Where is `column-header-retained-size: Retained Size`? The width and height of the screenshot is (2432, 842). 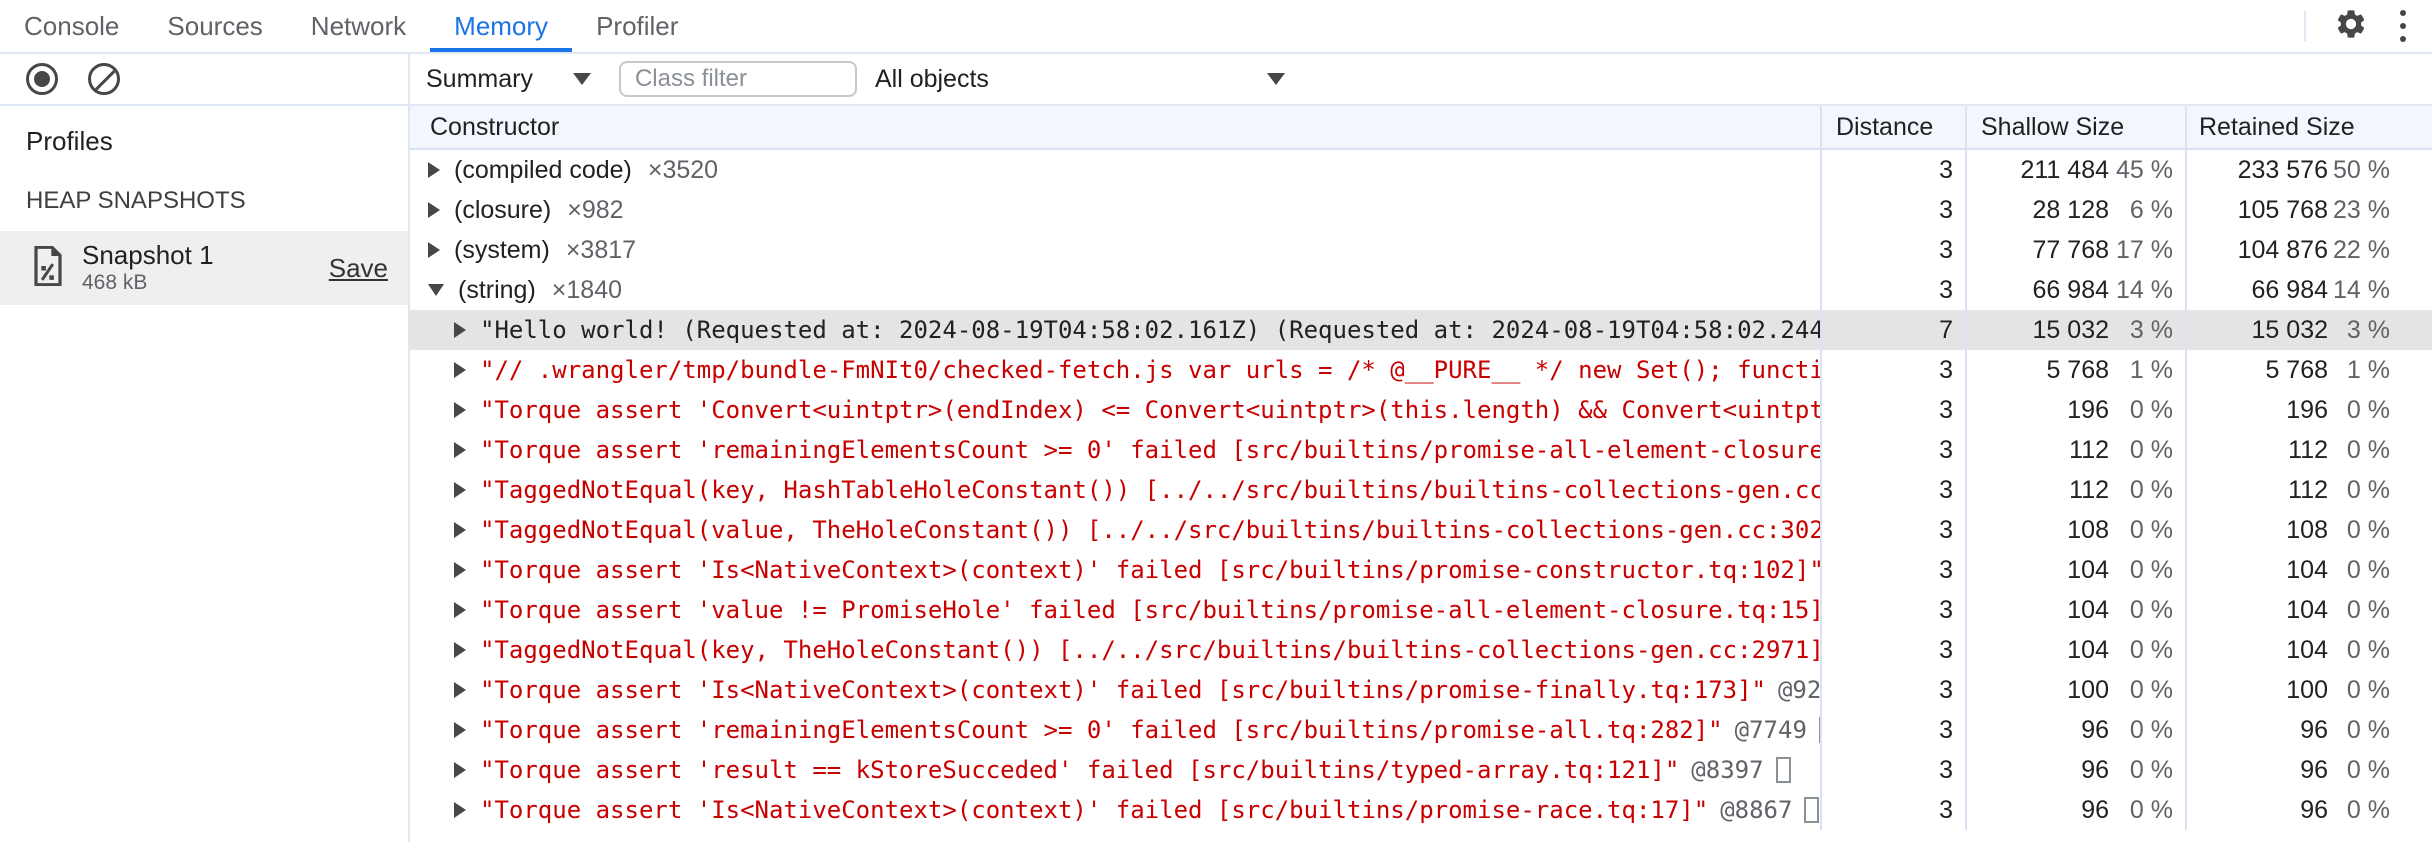 column-header-retained-size: Retained Size is located at coordinates (2309, 127).